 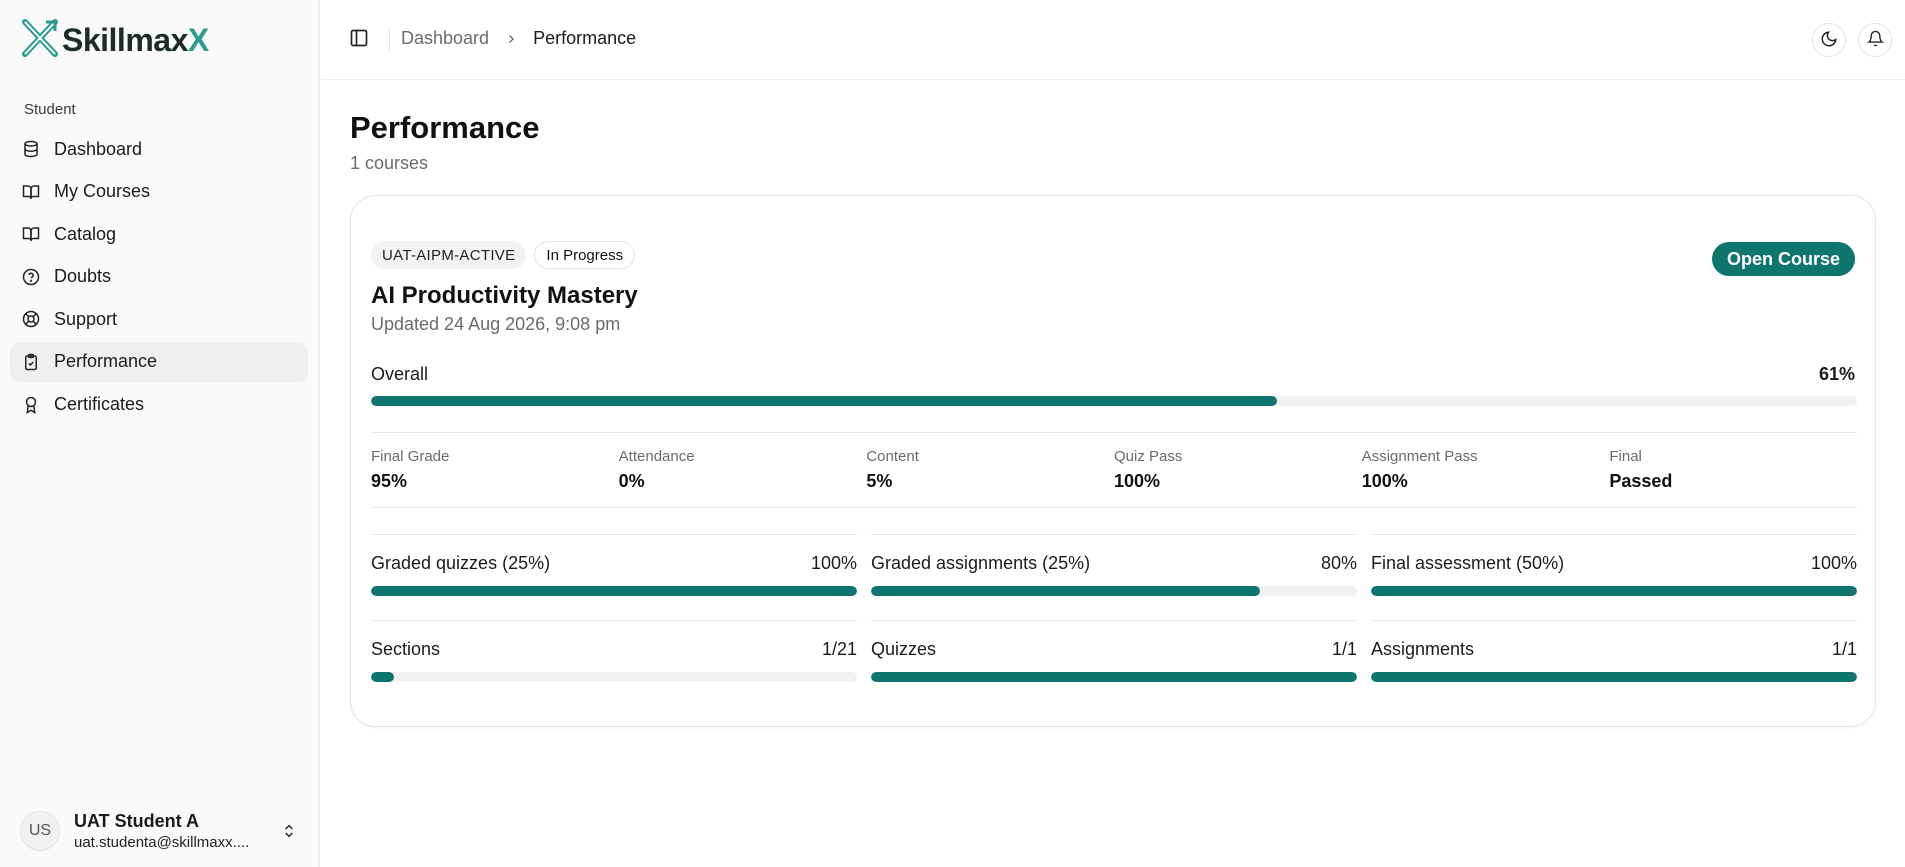 I want to click on stat-value: 0%, so click(x=631, y=481).